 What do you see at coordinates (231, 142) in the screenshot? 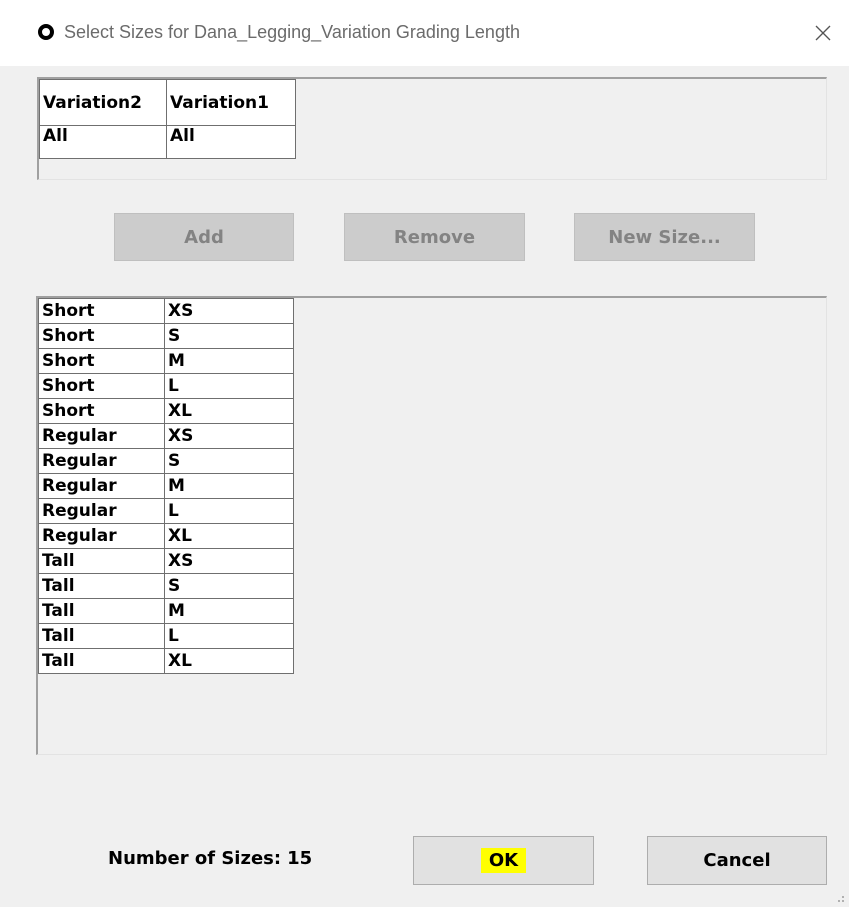
I see `filter-cell-variation1: All` at bounding box center [231, 142].